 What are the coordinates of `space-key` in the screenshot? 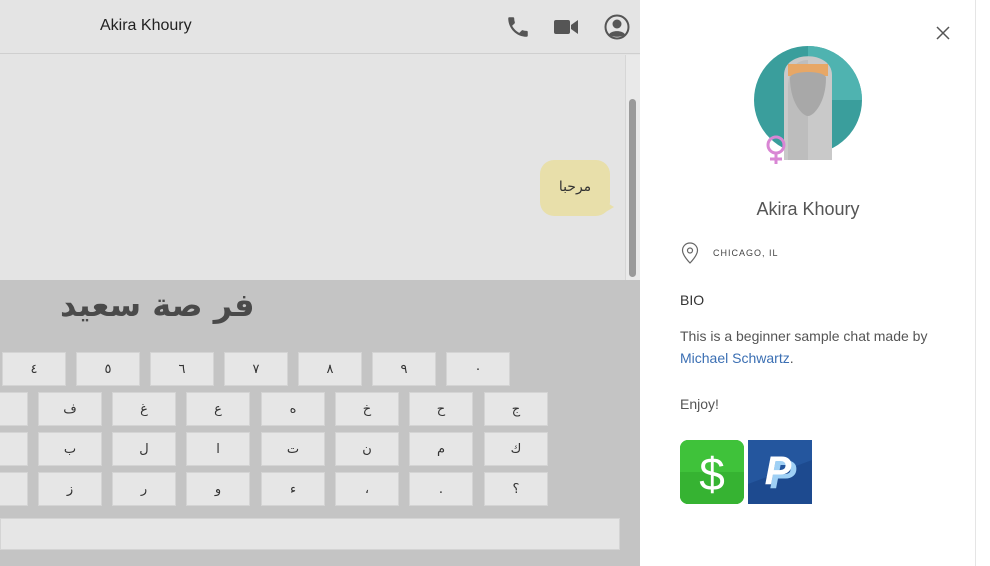 It's located at (310, 534).